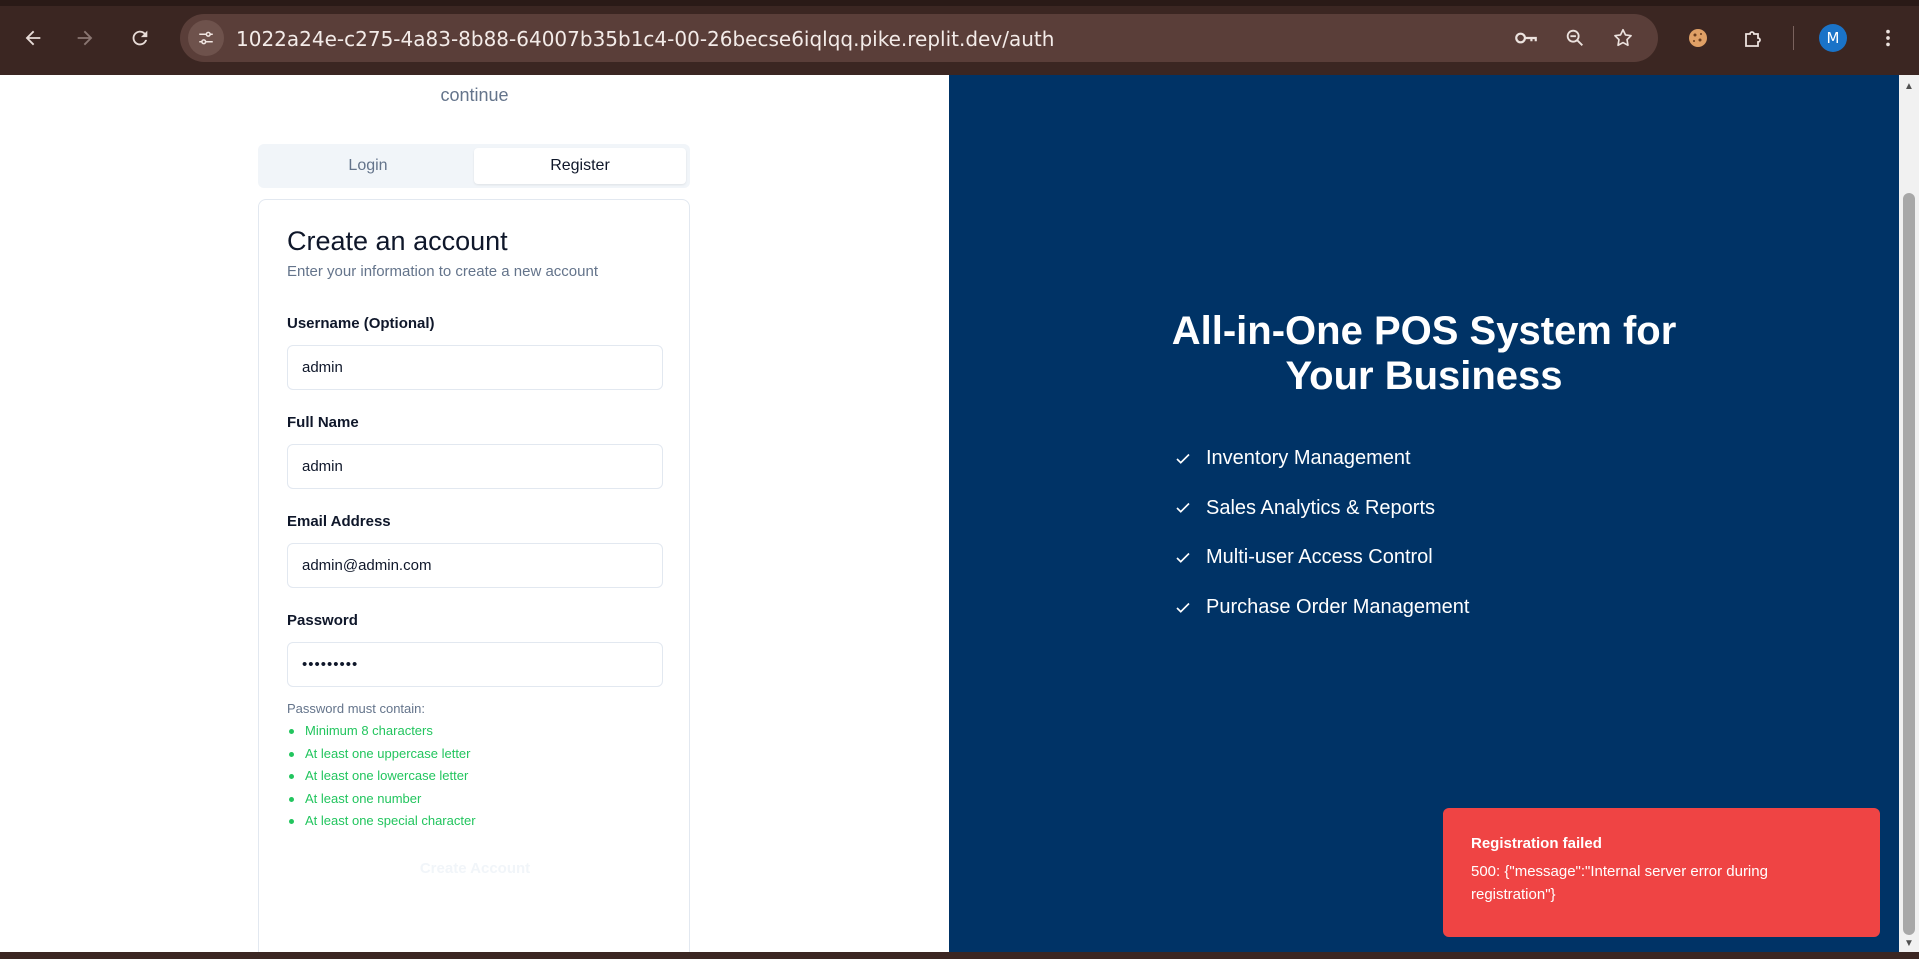 The height and width of the screenshot is (959, 1919). I want to click on feature-label: Purchase Order Management, so click(1338, 607).